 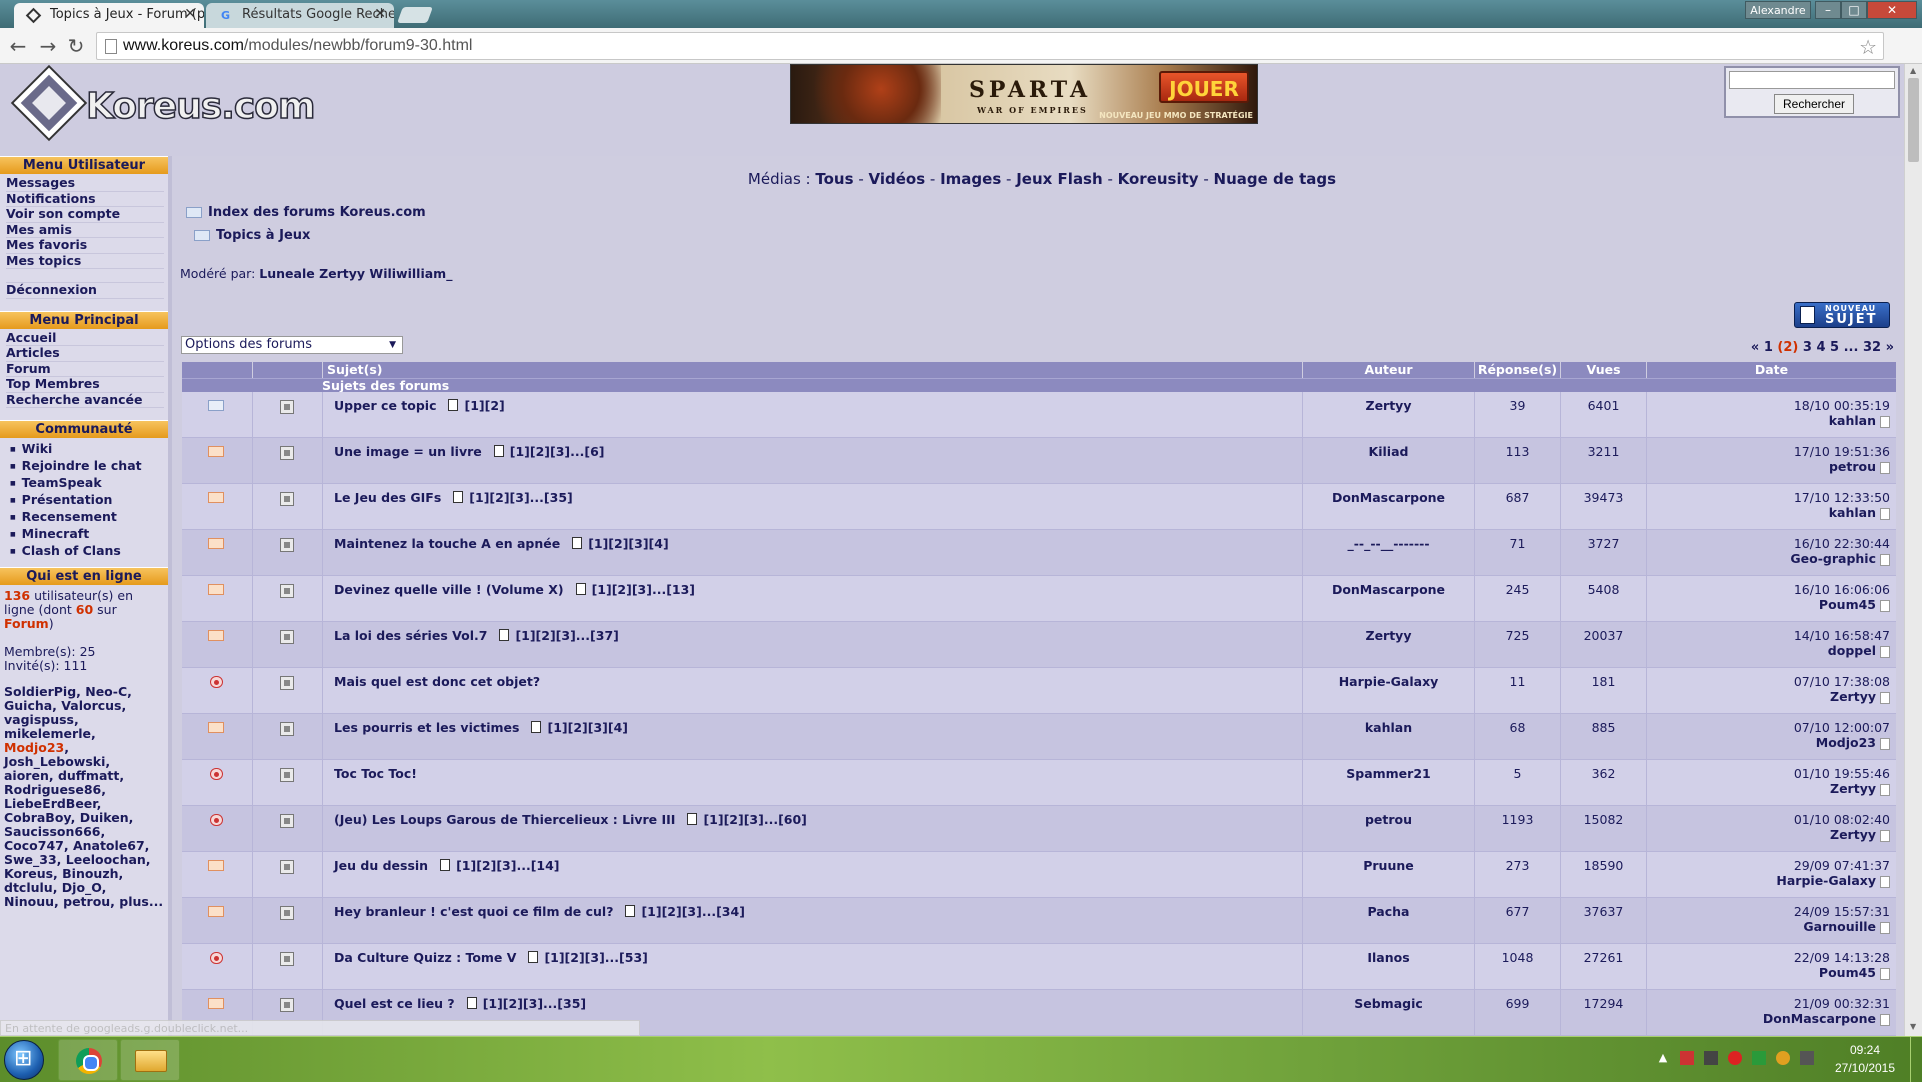 I want to click on start-button, so click(x=24, y=1060).